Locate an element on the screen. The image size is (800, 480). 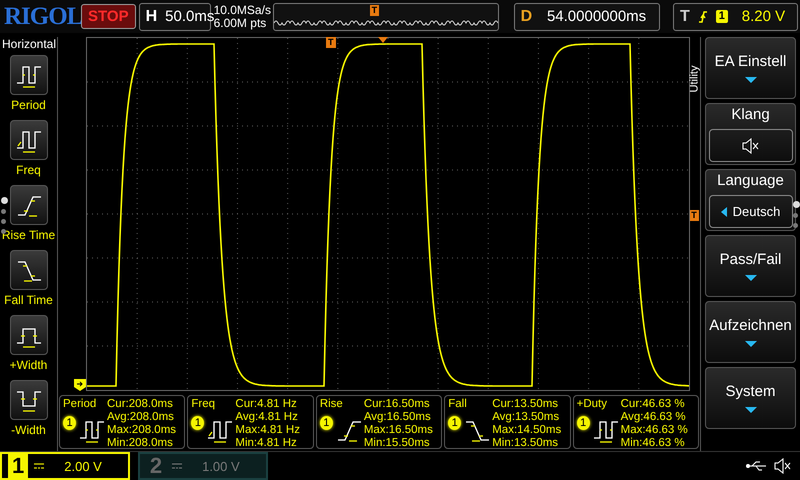
delay-label: D is located at coordinates (526, 17).